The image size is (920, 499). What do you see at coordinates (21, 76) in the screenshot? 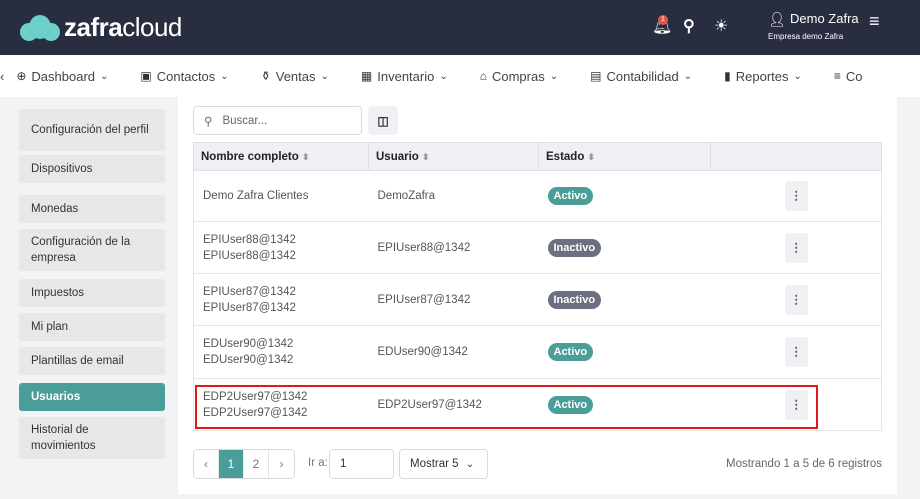
I see `nav-icon: ⊕` at bounding box center [21, 76].